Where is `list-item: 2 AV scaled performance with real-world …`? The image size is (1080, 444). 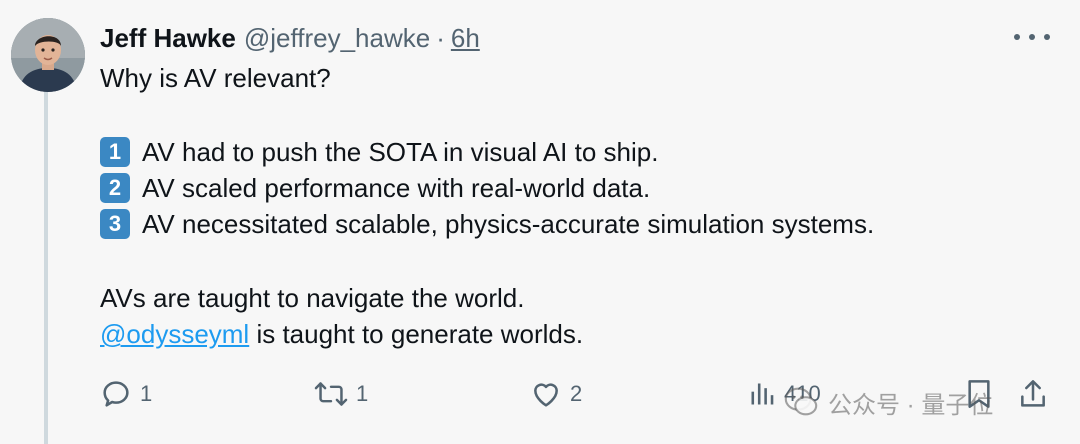 list-item: 2 AV scaled performance with real-world … is located at coordinates (570, 188).